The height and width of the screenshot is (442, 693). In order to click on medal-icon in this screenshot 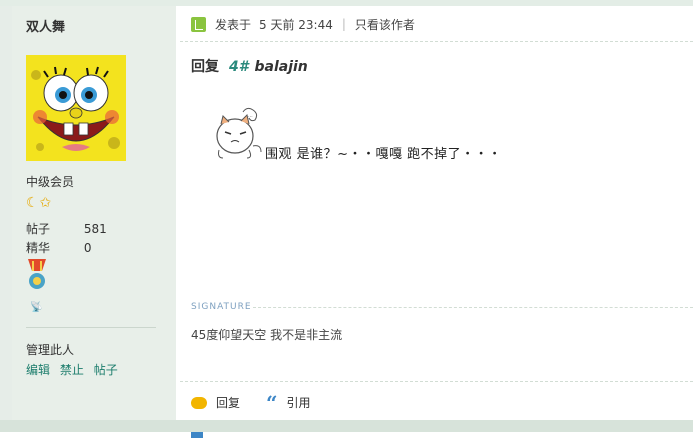, I will do `click(37, 274)`.